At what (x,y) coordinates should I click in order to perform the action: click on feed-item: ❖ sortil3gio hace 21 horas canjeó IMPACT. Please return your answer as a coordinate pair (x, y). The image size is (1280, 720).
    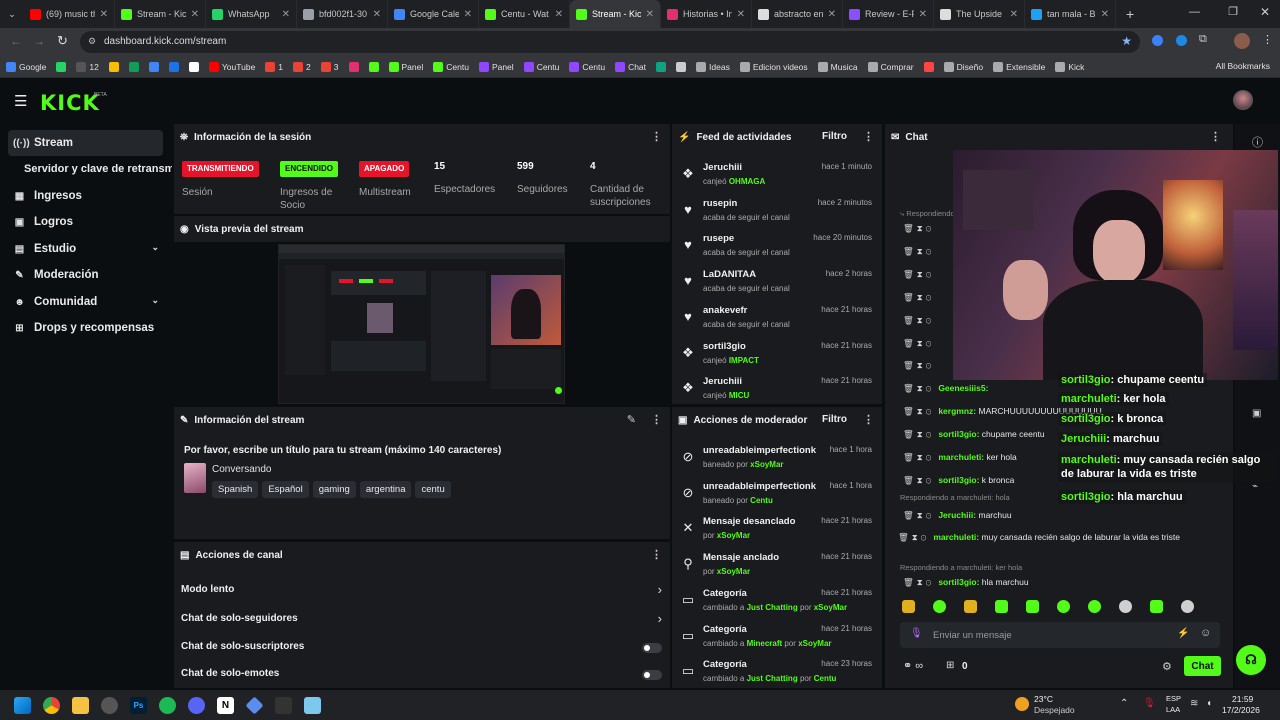
    Looking at the image, I should click on (777, 357).